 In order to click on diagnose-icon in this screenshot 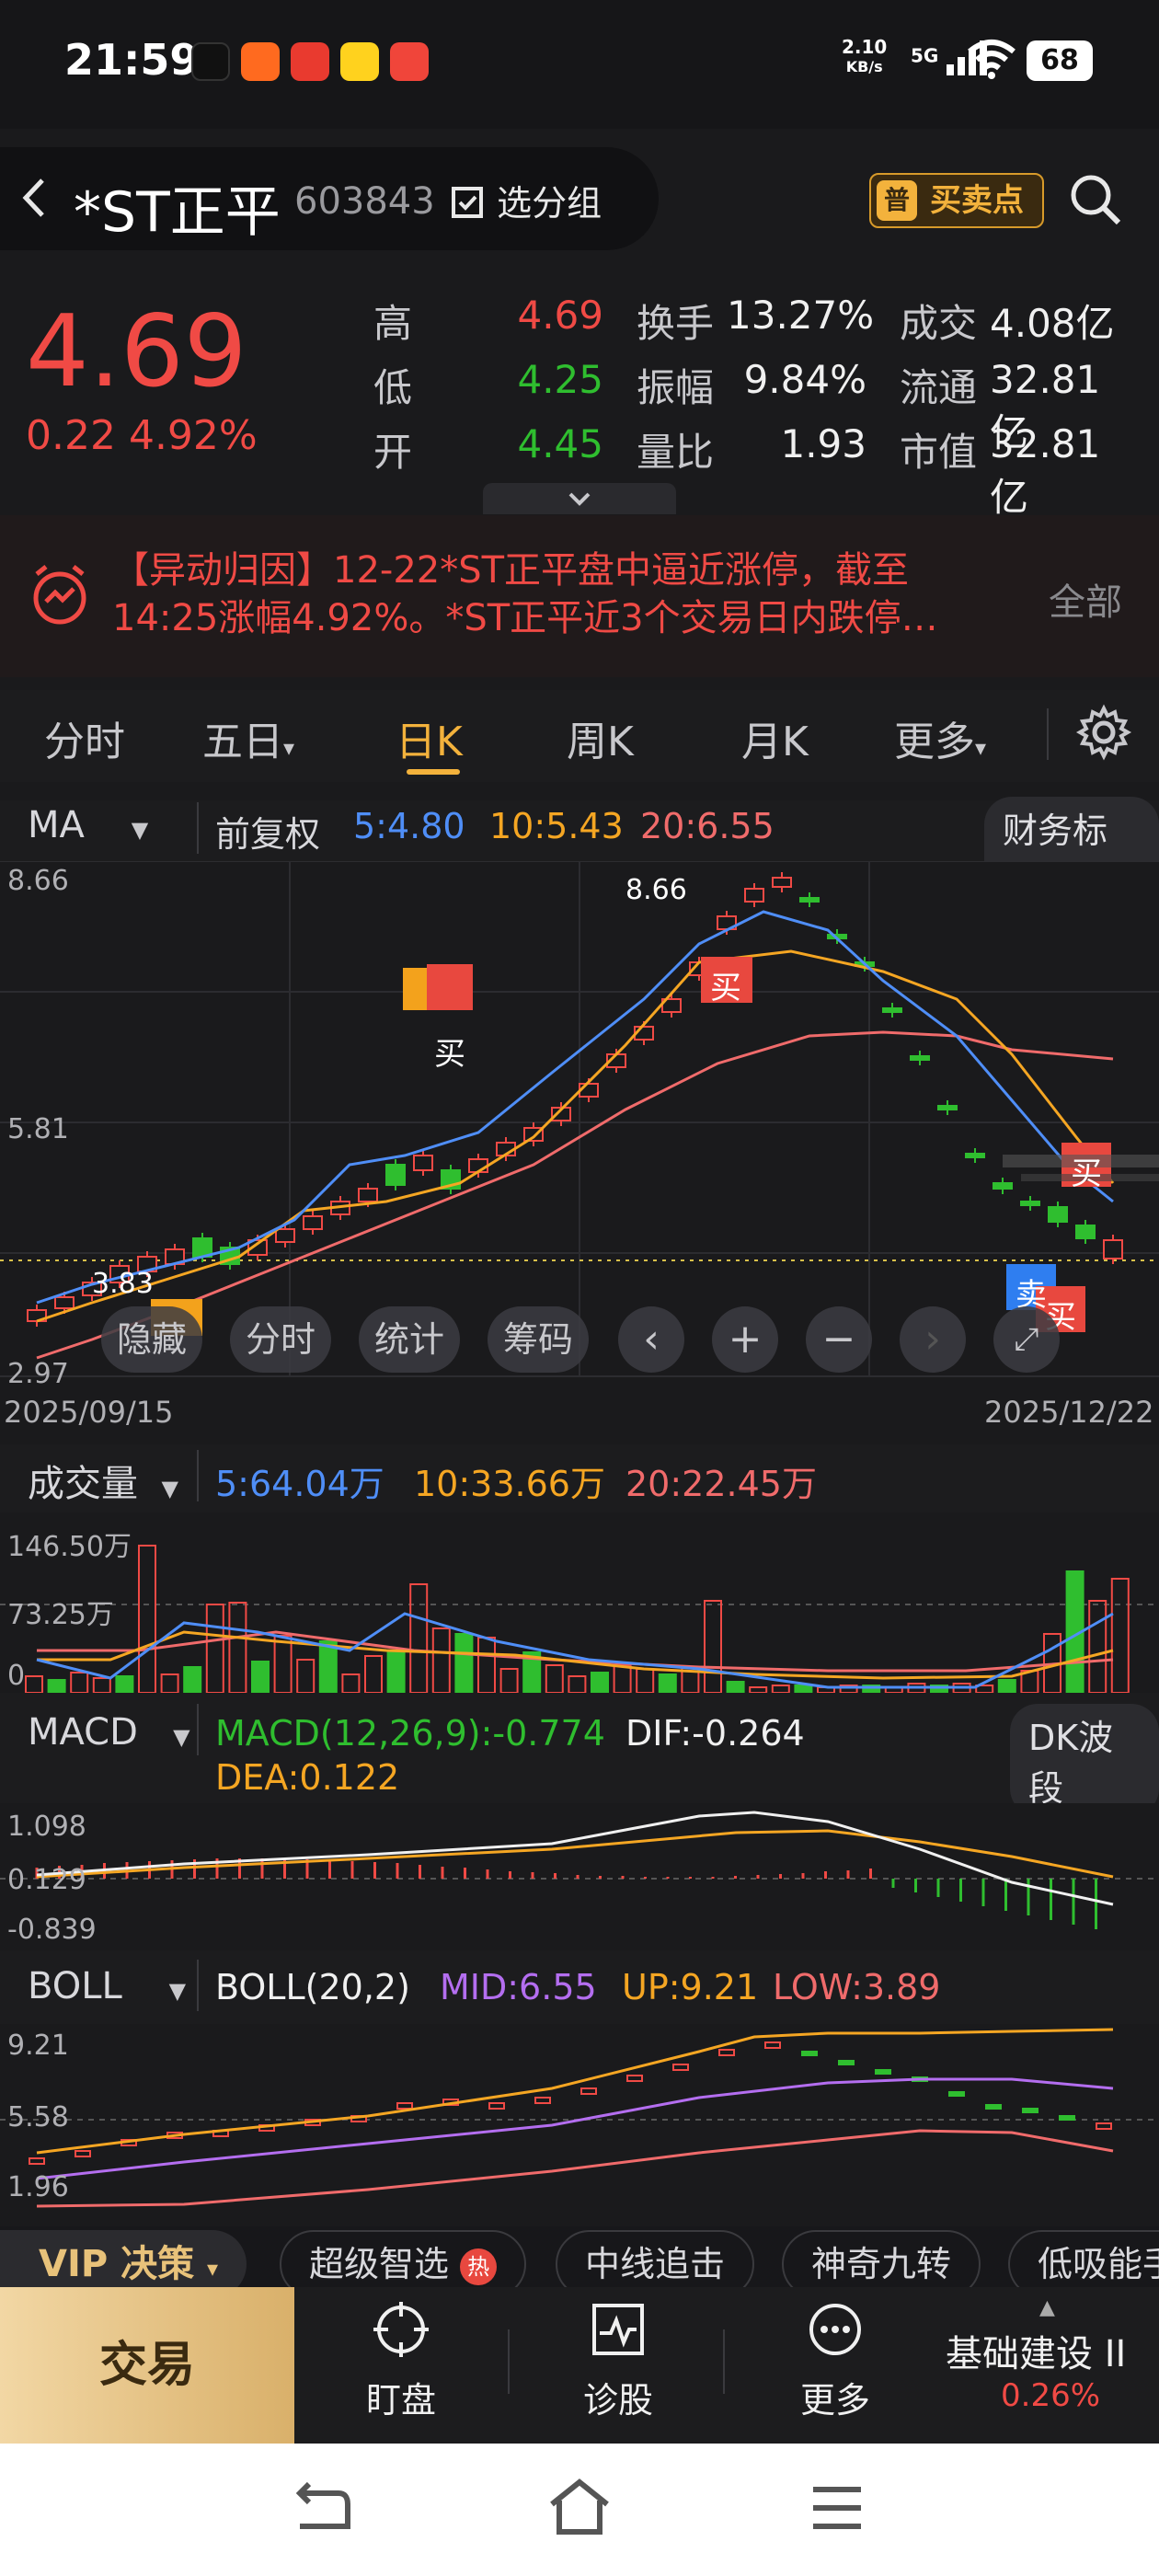, I will do `click(618, 2329)`.